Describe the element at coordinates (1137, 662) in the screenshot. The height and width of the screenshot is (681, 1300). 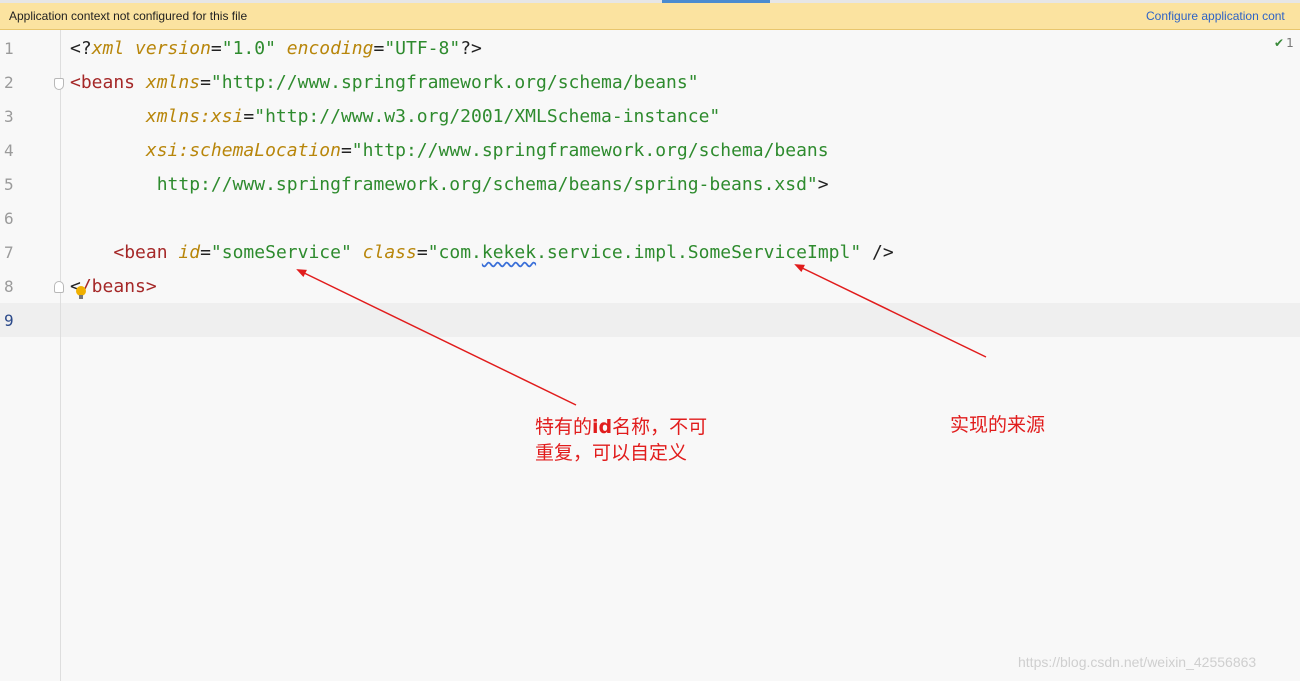
I see `watermark: https://blog.csdn.net/weixin_42556863` at that location.